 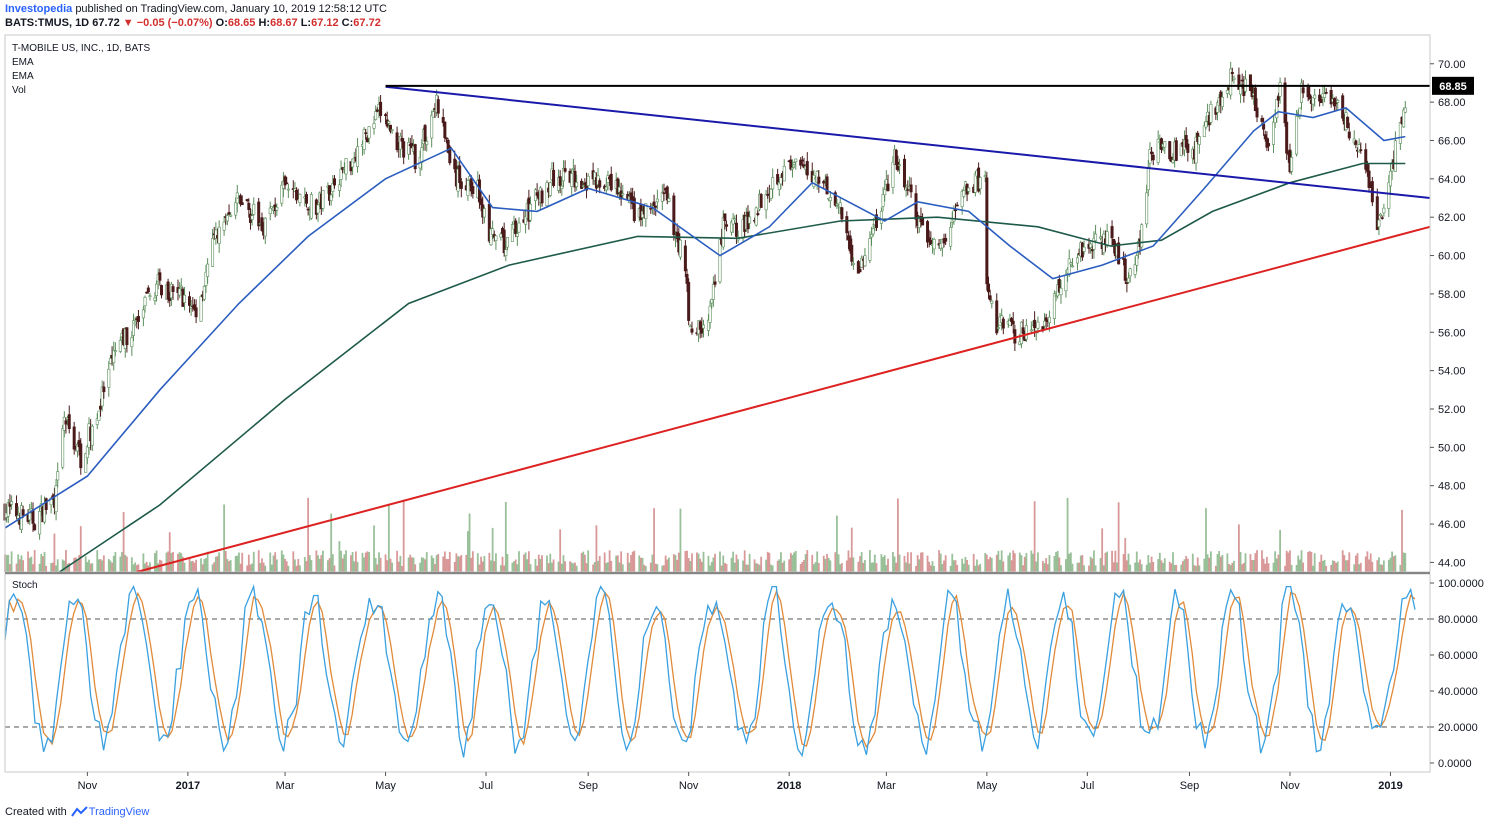 What do you see at coordinates (25, 585) in the screenshot?
I see `legend-stoch: Stoch` at bounding box center [25, 585].